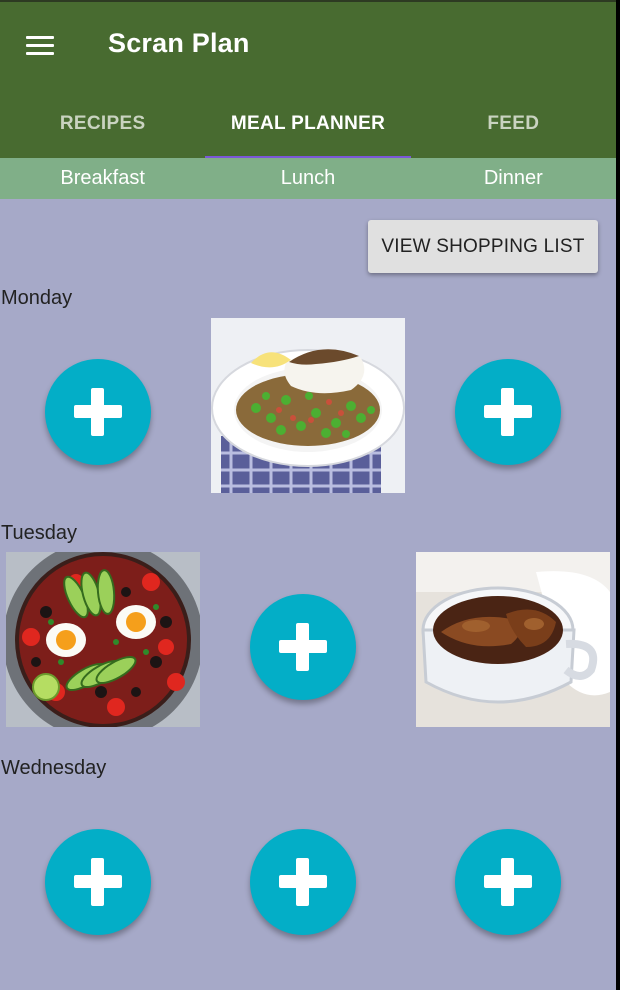 The height and width of the screenshot is (990, 620). What do you see at coordinates (42, 46) in the screenshot?
I see `menu-icon` at bounding box center [42, 46].